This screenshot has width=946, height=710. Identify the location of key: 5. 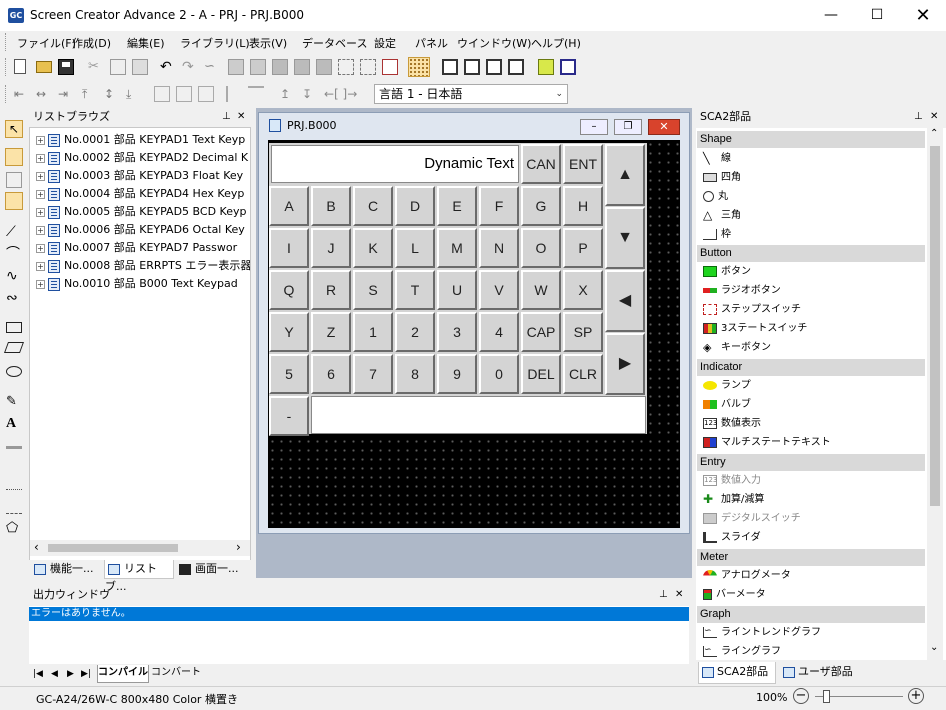
(289, 374).